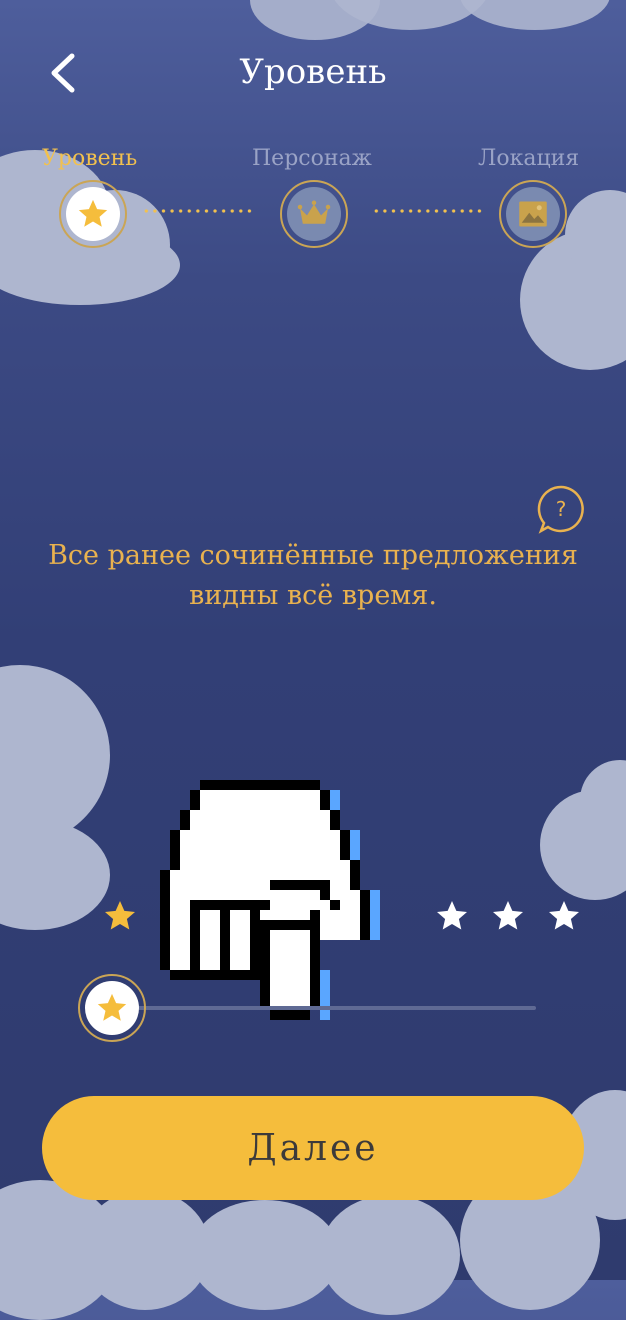 The image size is (626, 1320). I want to click on step-location, so click(533, 214).